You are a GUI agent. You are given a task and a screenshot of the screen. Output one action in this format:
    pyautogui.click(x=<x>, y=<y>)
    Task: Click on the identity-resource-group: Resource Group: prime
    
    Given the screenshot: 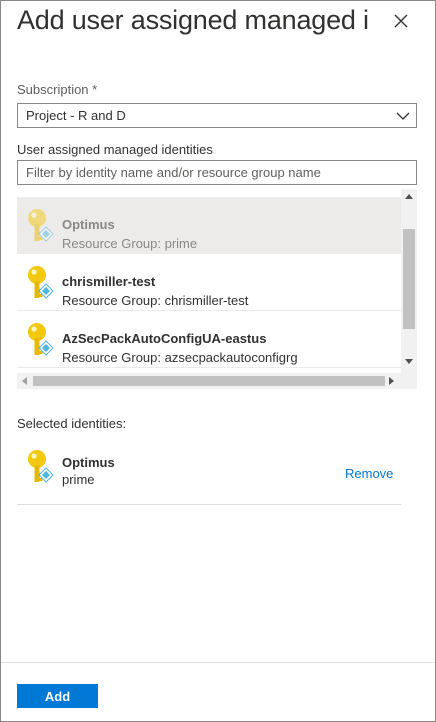 What is the action you would take?
    pyautogui.click(x=130, y=243)
    